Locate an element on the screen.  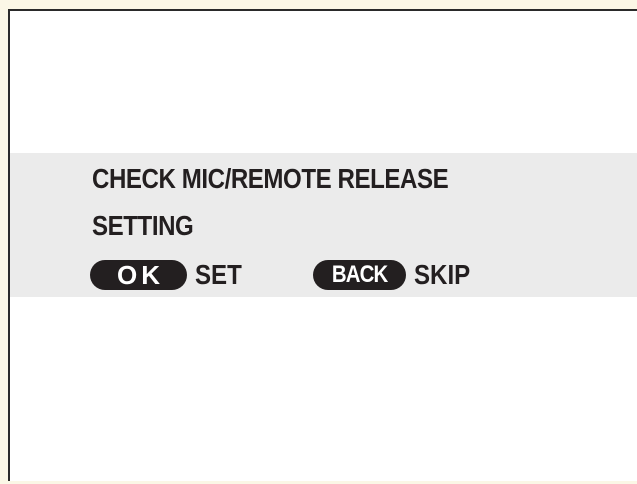
back-button-label: BACK is located at coordinates (359, 274).